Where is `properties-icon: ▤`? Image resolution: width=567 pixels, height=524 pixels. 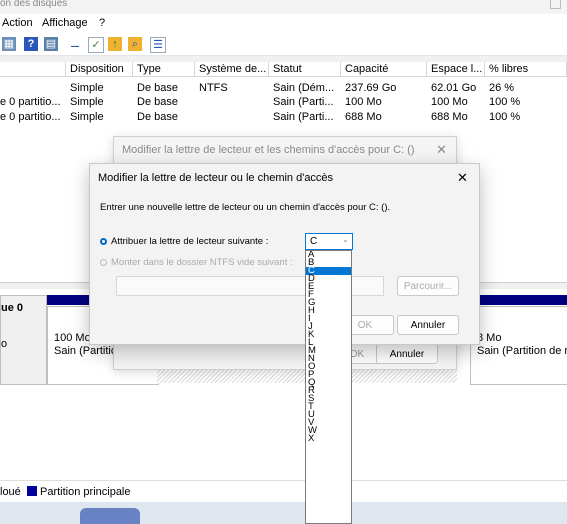 properties-icon: ▤ is located at coordinates (51, 44).